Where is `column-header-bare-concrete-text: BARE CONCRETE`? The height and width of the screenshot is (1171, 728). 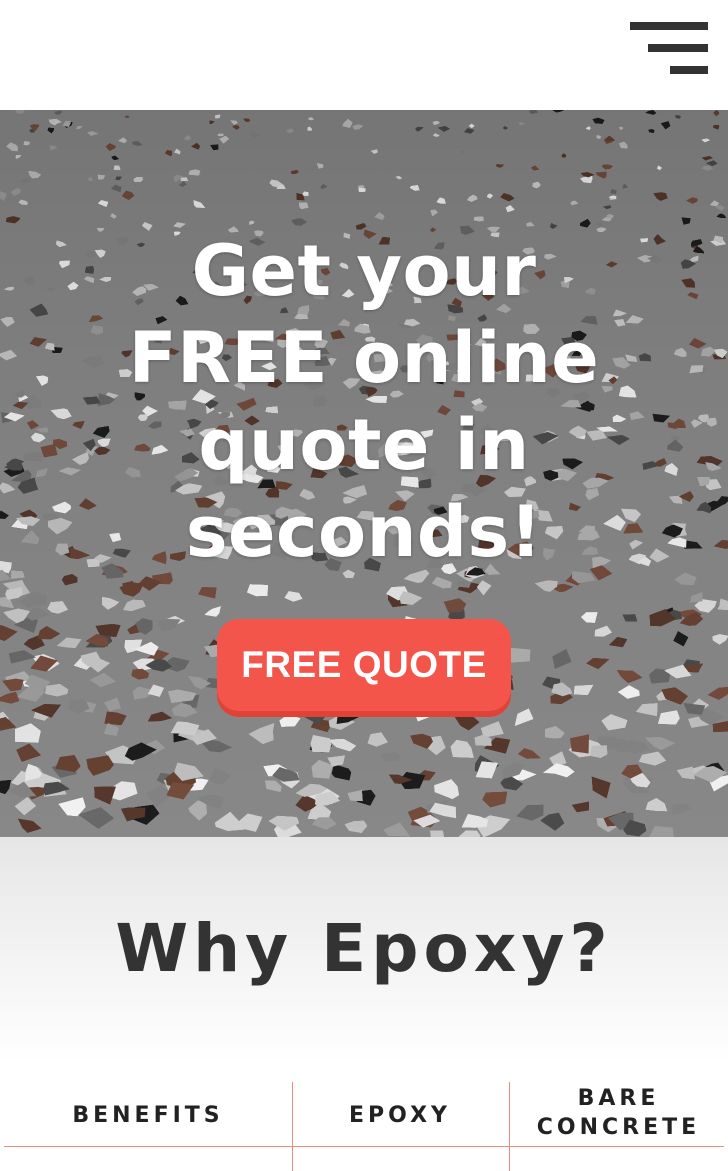
column-header-bare-concrete-text: BARE CONCRETE is located at coordinates (618, 1113).